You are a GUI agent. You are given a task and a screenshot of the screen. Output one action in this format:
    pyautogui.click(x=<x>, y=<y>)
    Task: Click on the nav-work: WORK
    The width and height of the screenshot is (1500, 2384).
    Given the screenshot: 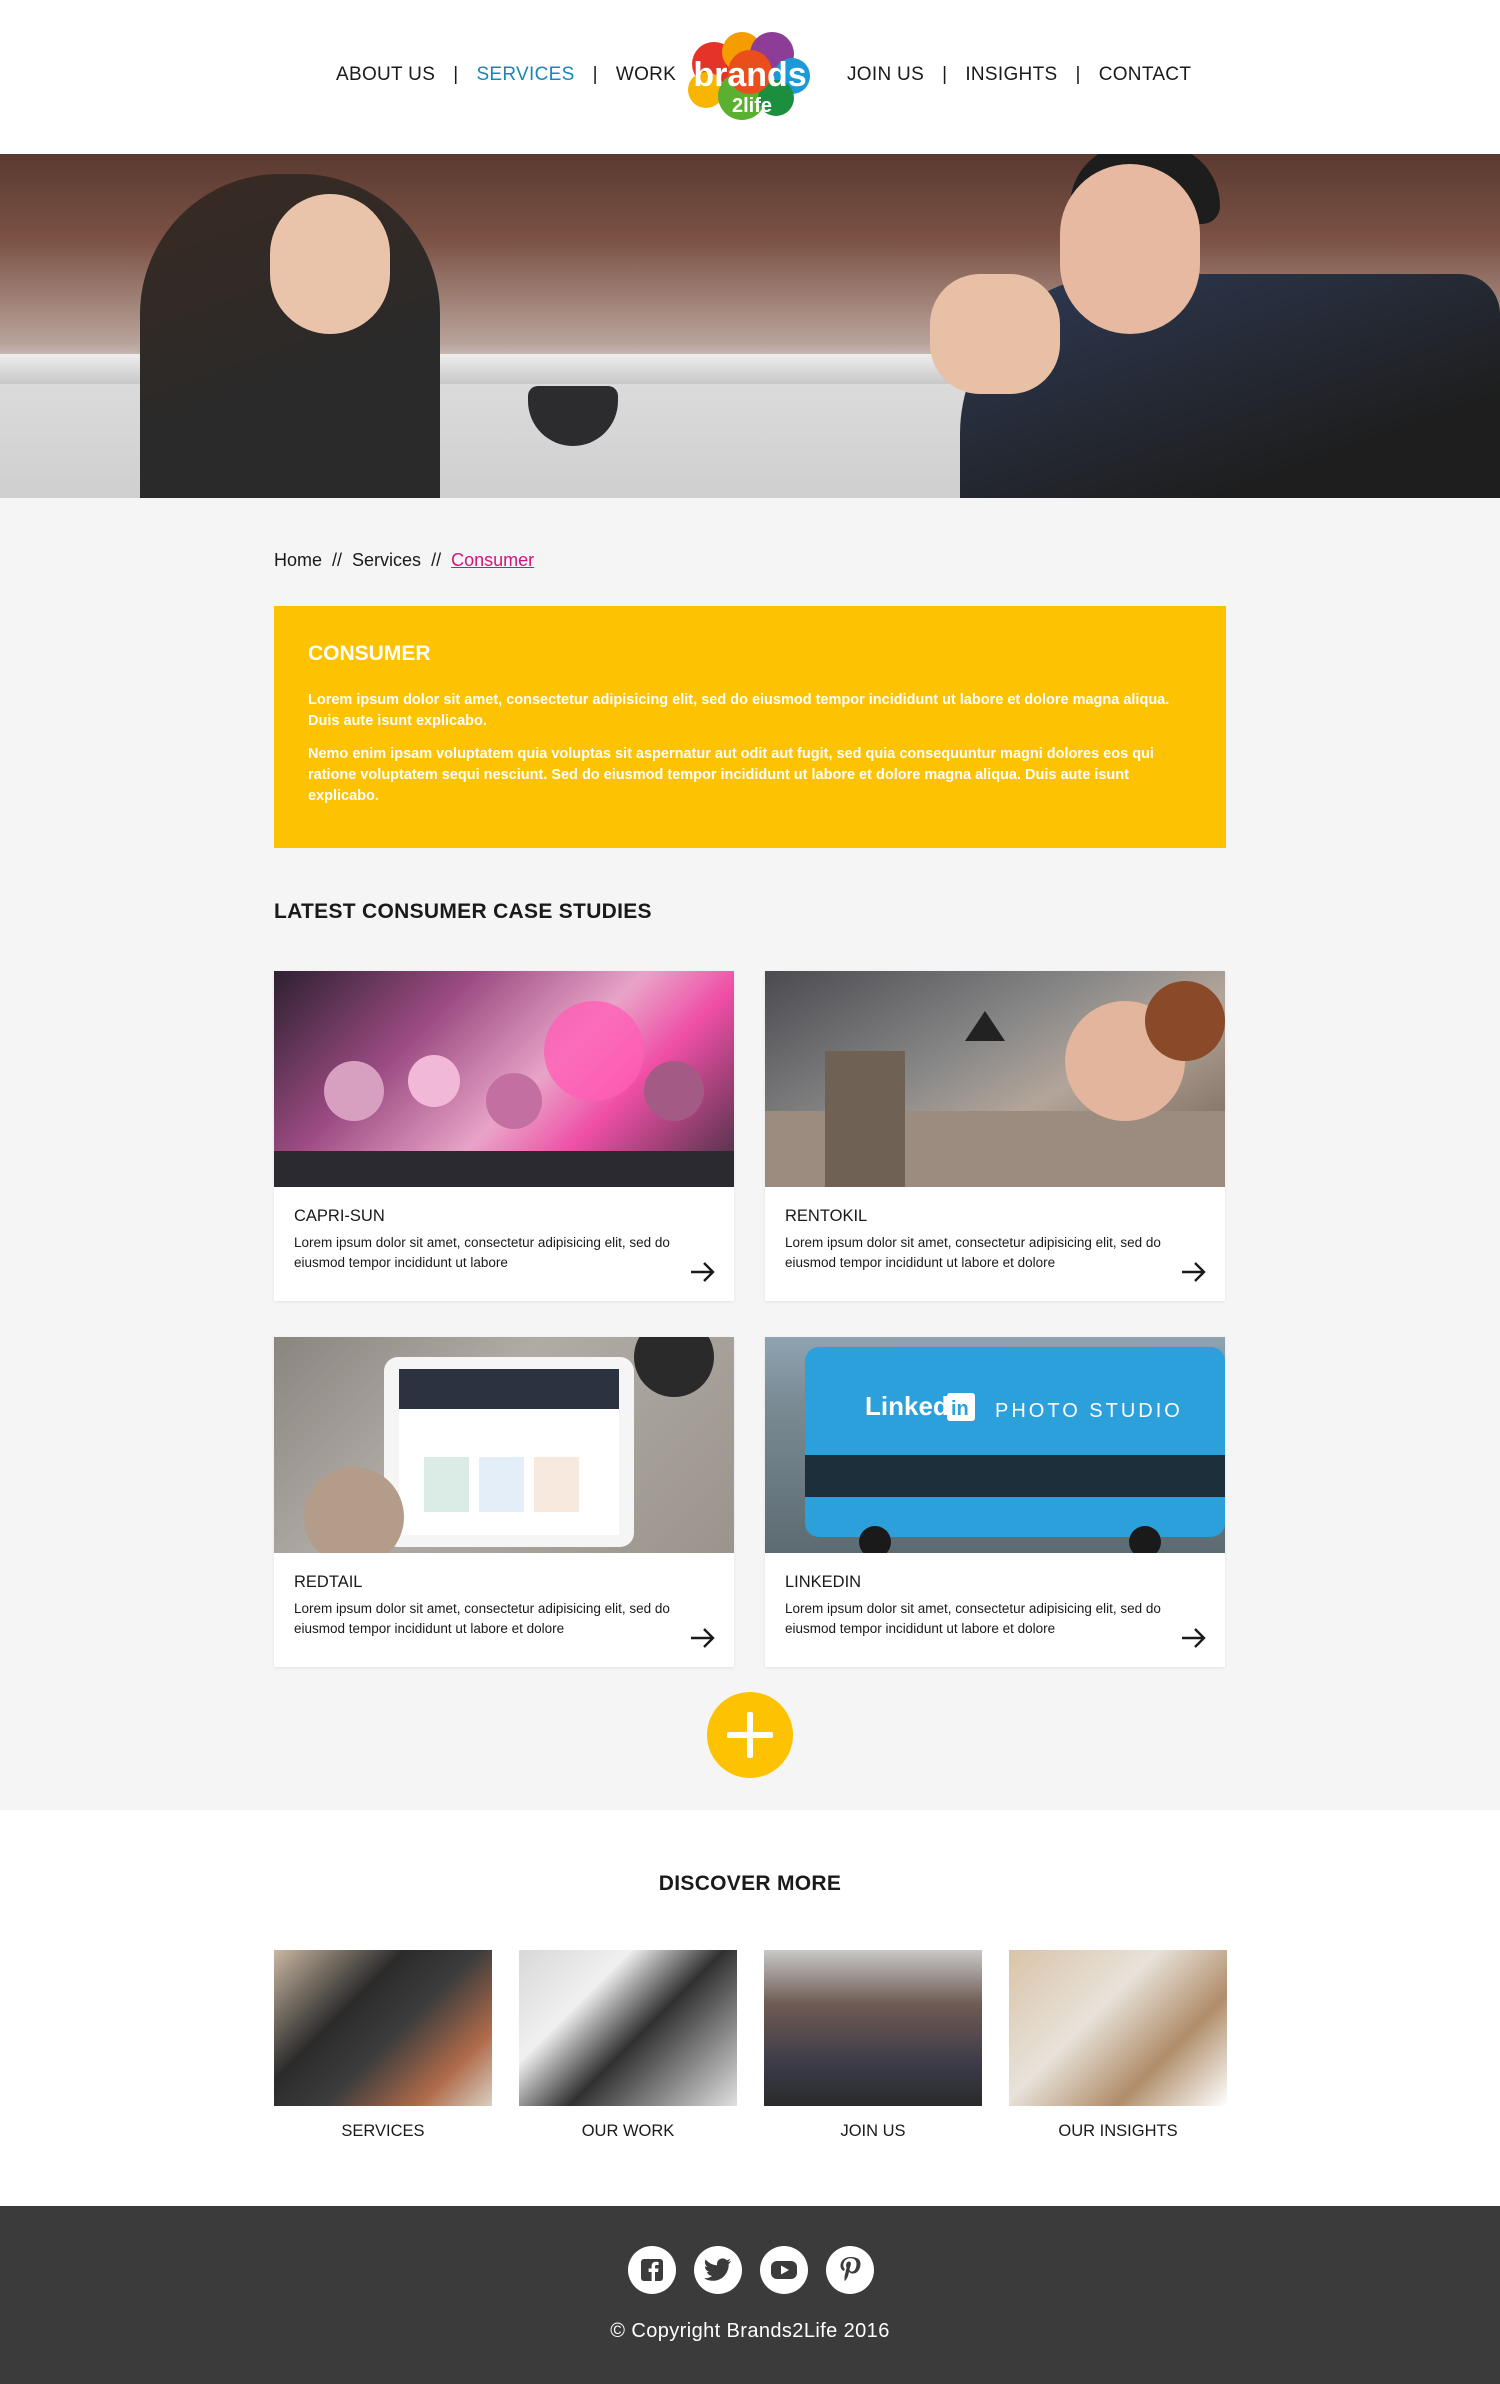 What is the action you would take?
    pyautogui.click(x=646, y=75)
    